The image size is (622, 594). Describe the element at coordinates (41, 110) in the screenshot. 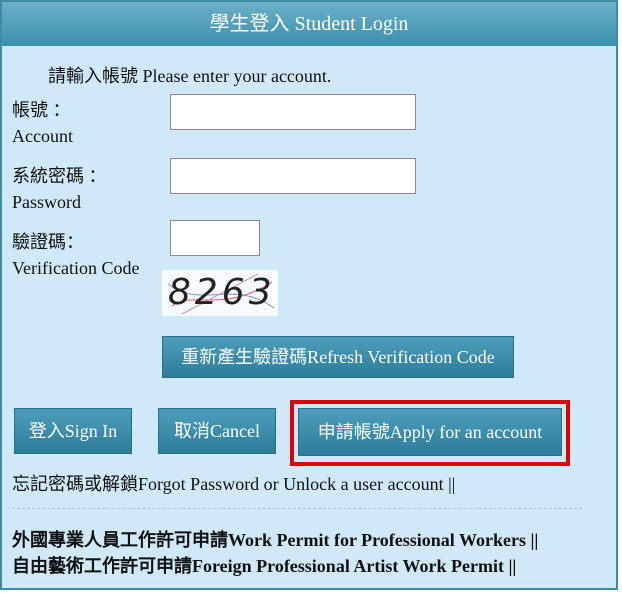

I see `account-label-zh: 帳號 ：` at that location.